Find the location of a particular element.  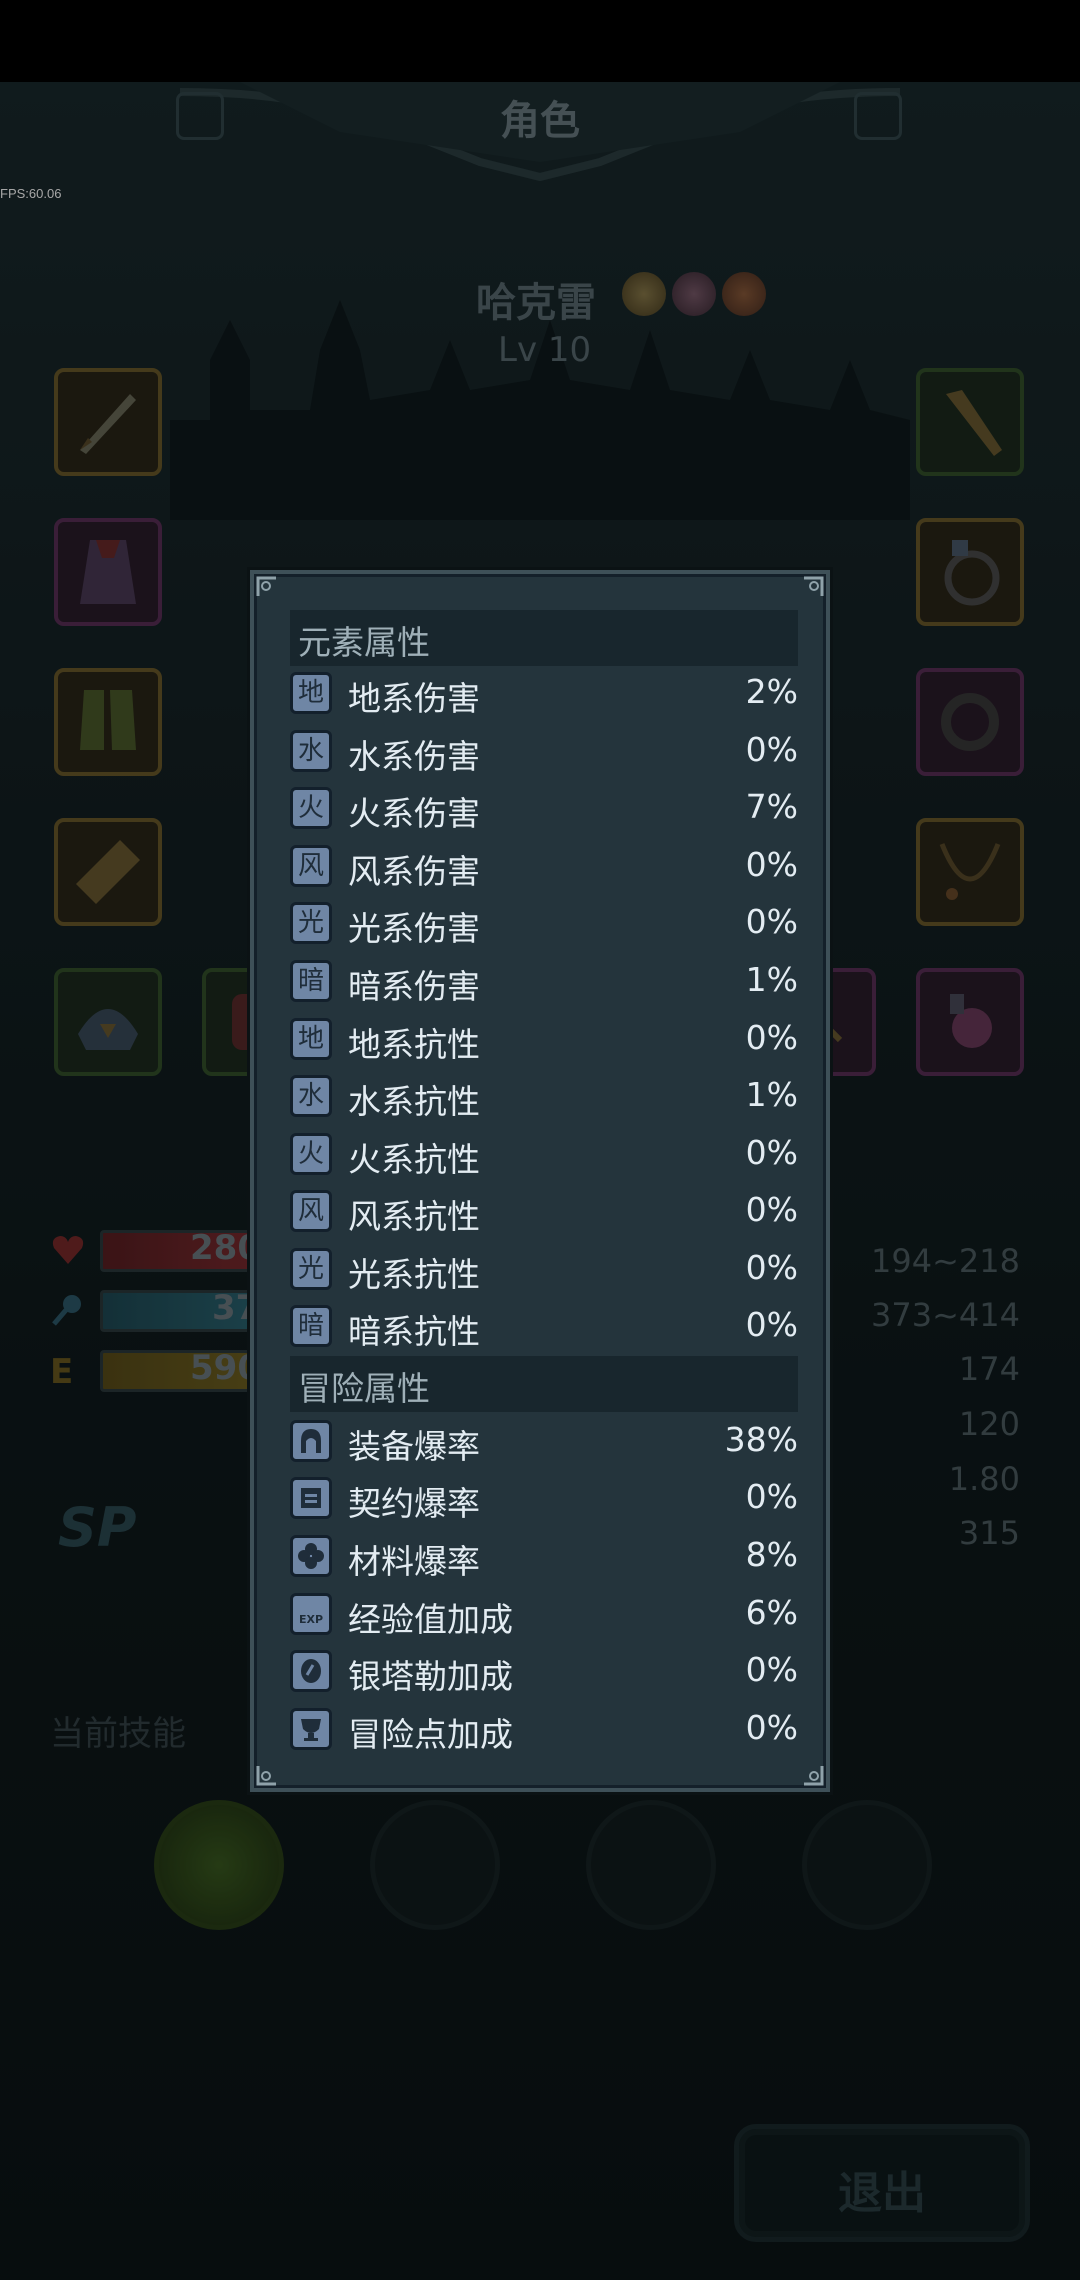

attr-value: 8% is located at coordinates (771, 1554).